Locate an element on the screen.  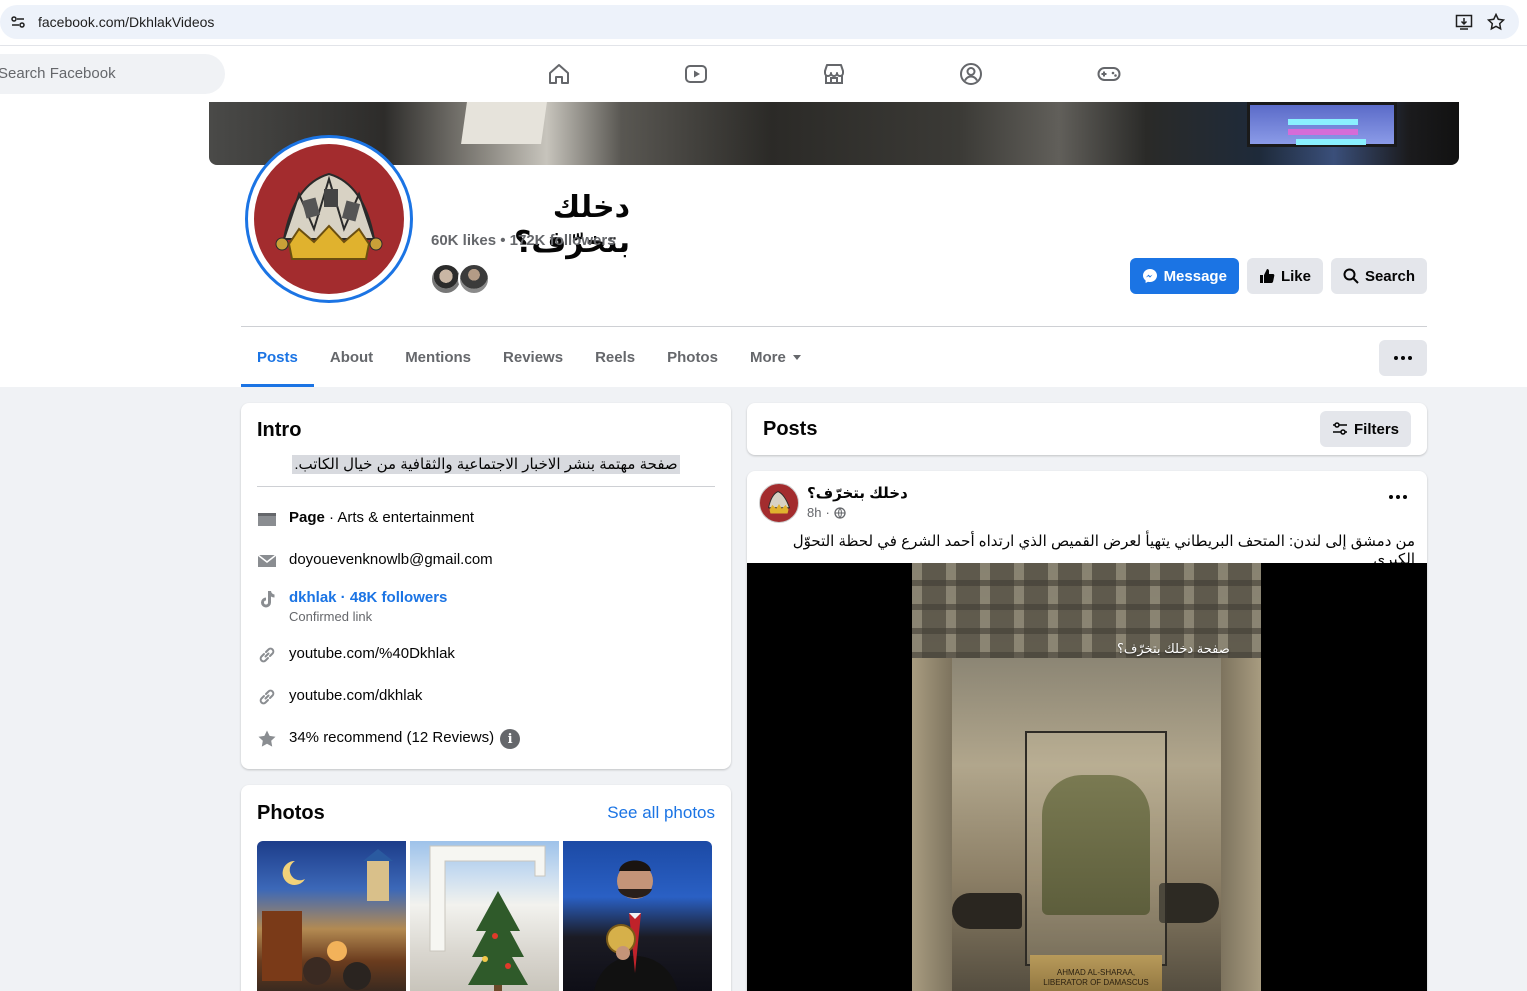
post-meta: 8h · is located at coordinates (826, 512).